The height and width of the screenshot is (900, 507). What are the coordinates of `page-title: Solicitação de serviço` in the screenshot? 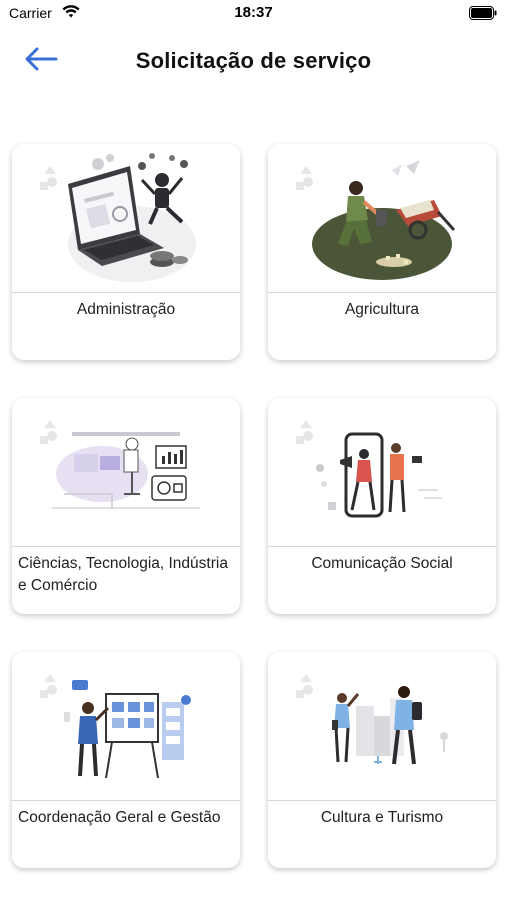 It's located at (253, 60).